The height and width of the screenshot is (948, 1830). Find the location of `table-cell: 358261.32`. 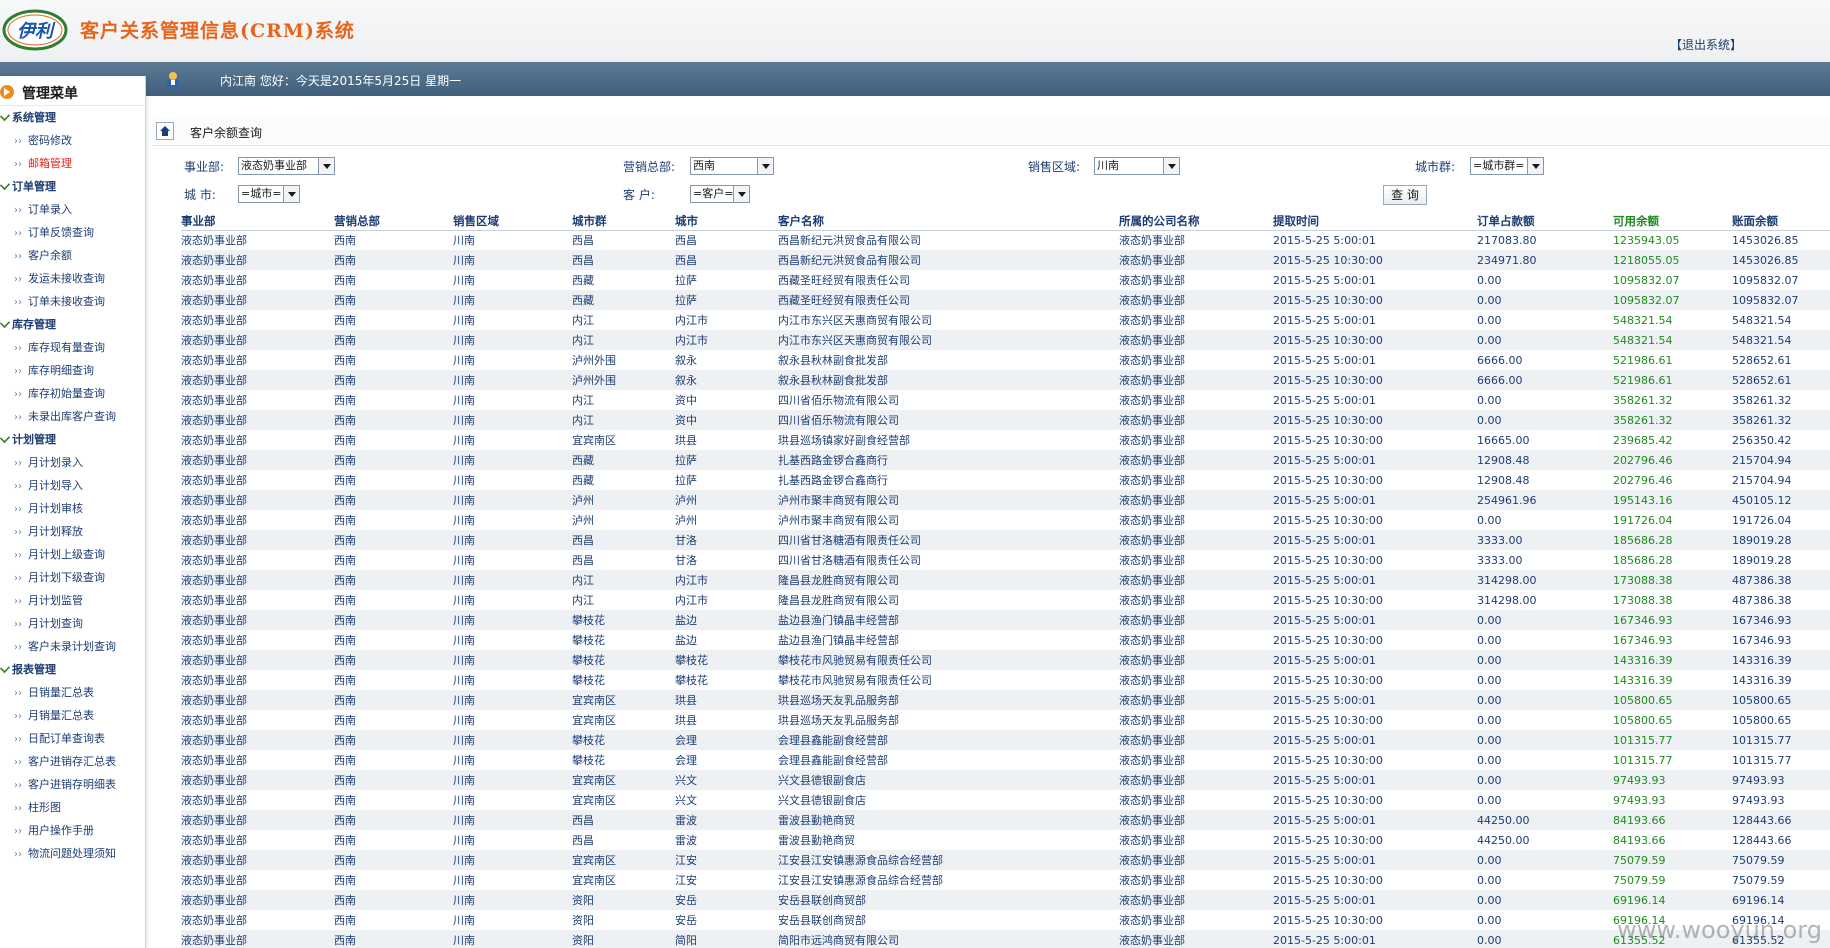

table-cell: 358261.32 is located at coordinates (1762, 400).